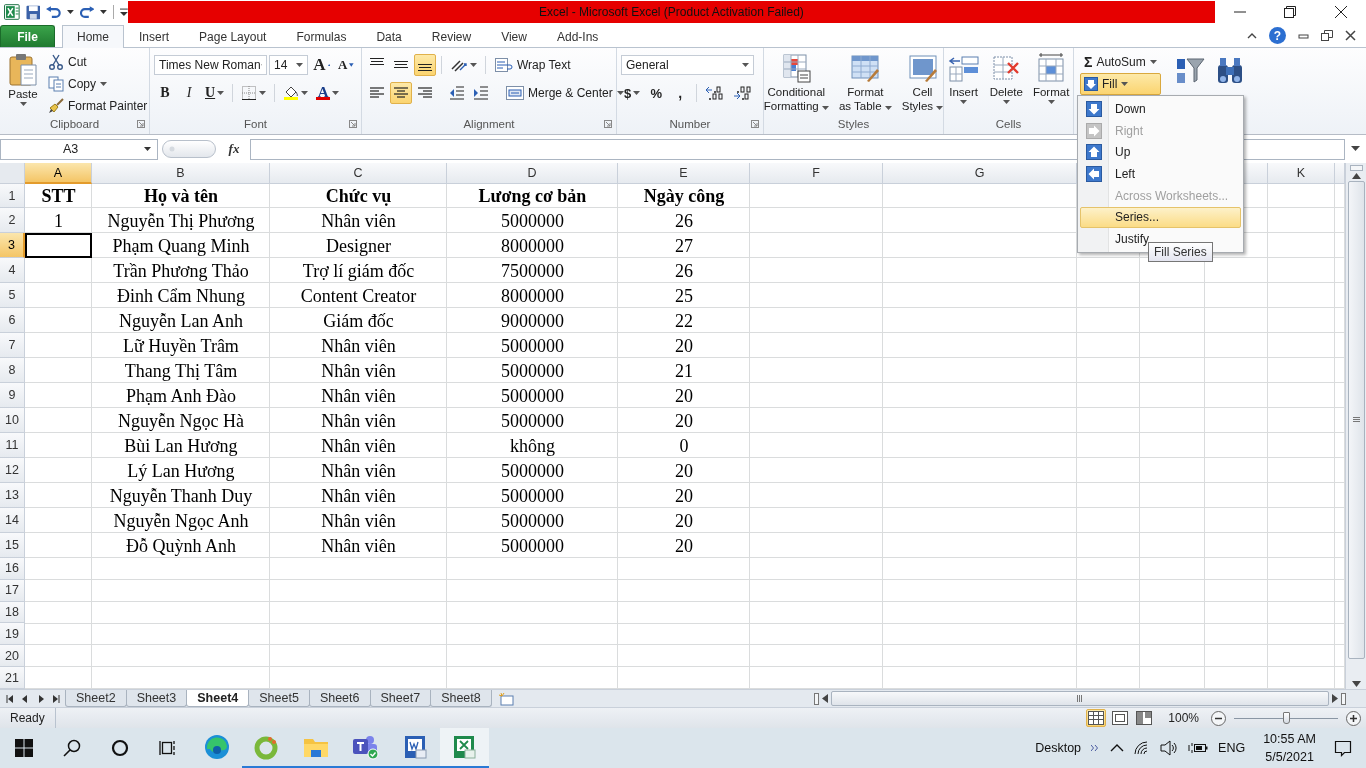  Describe the element at coordinates (1117, 748) in the screenshot. I see `tray-caret-icon` at that location.